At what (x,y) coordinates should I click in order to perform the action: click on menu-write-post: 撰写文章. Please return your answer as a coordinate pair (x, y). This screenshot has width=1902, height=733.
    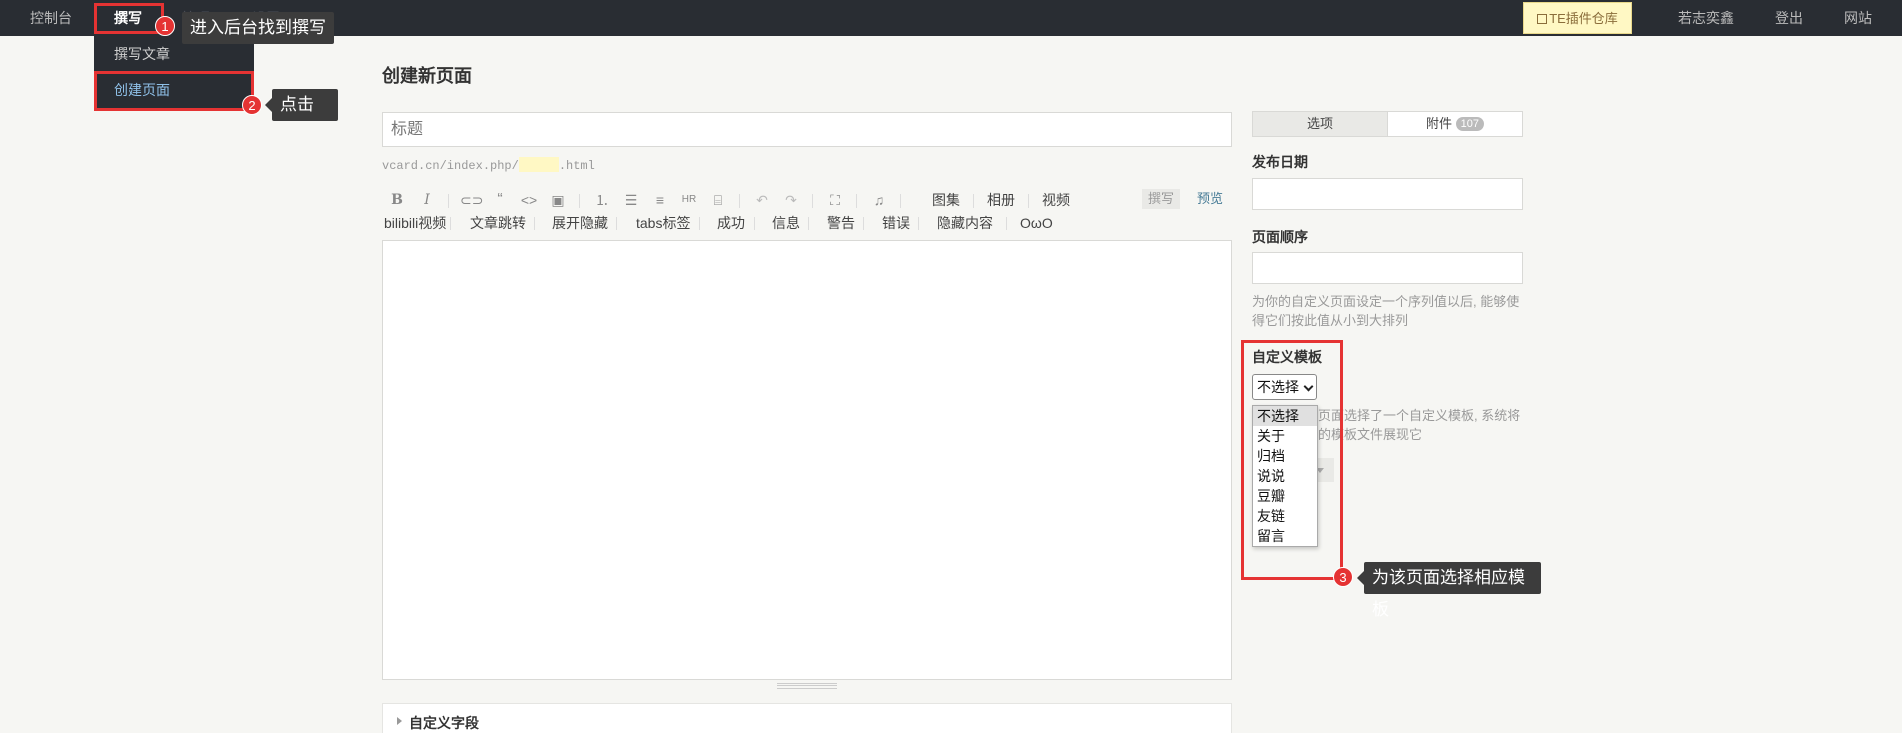
    Looking at the image, I should click on (142, 54).